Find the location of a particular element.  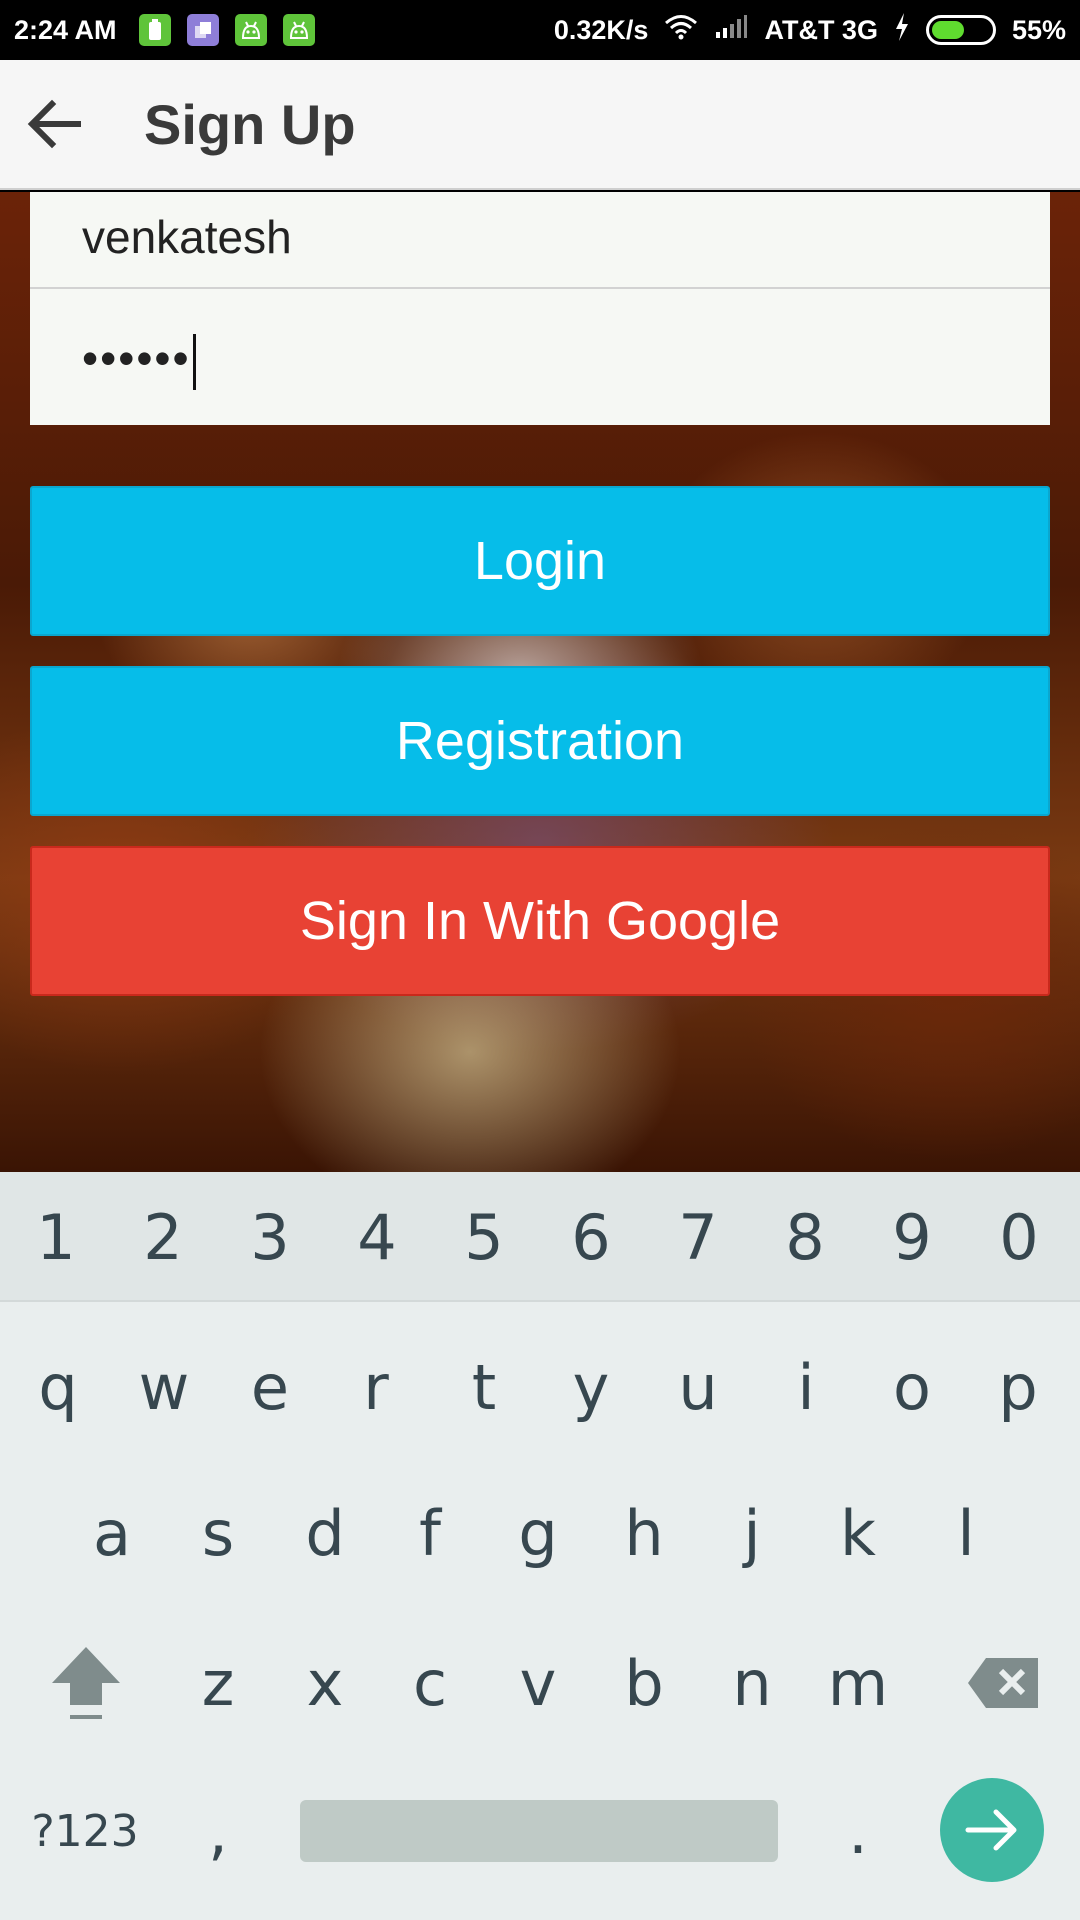

key-o: o is located at coordinates (912, 1387).